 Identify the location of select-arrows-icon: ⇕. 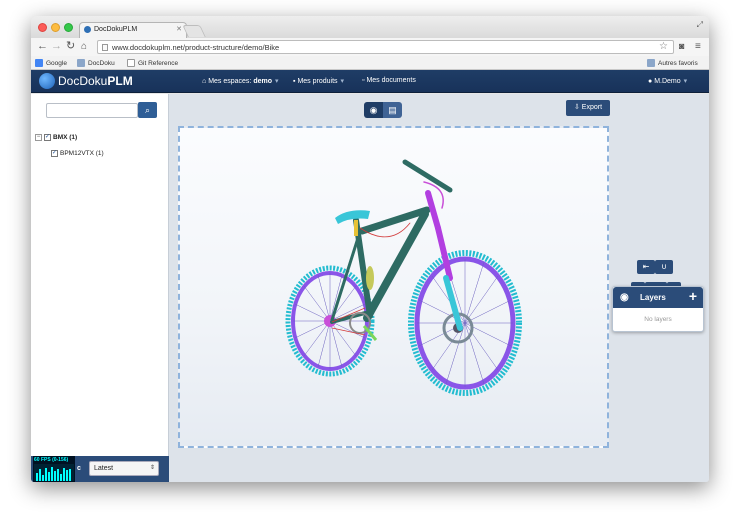
(152, 468).